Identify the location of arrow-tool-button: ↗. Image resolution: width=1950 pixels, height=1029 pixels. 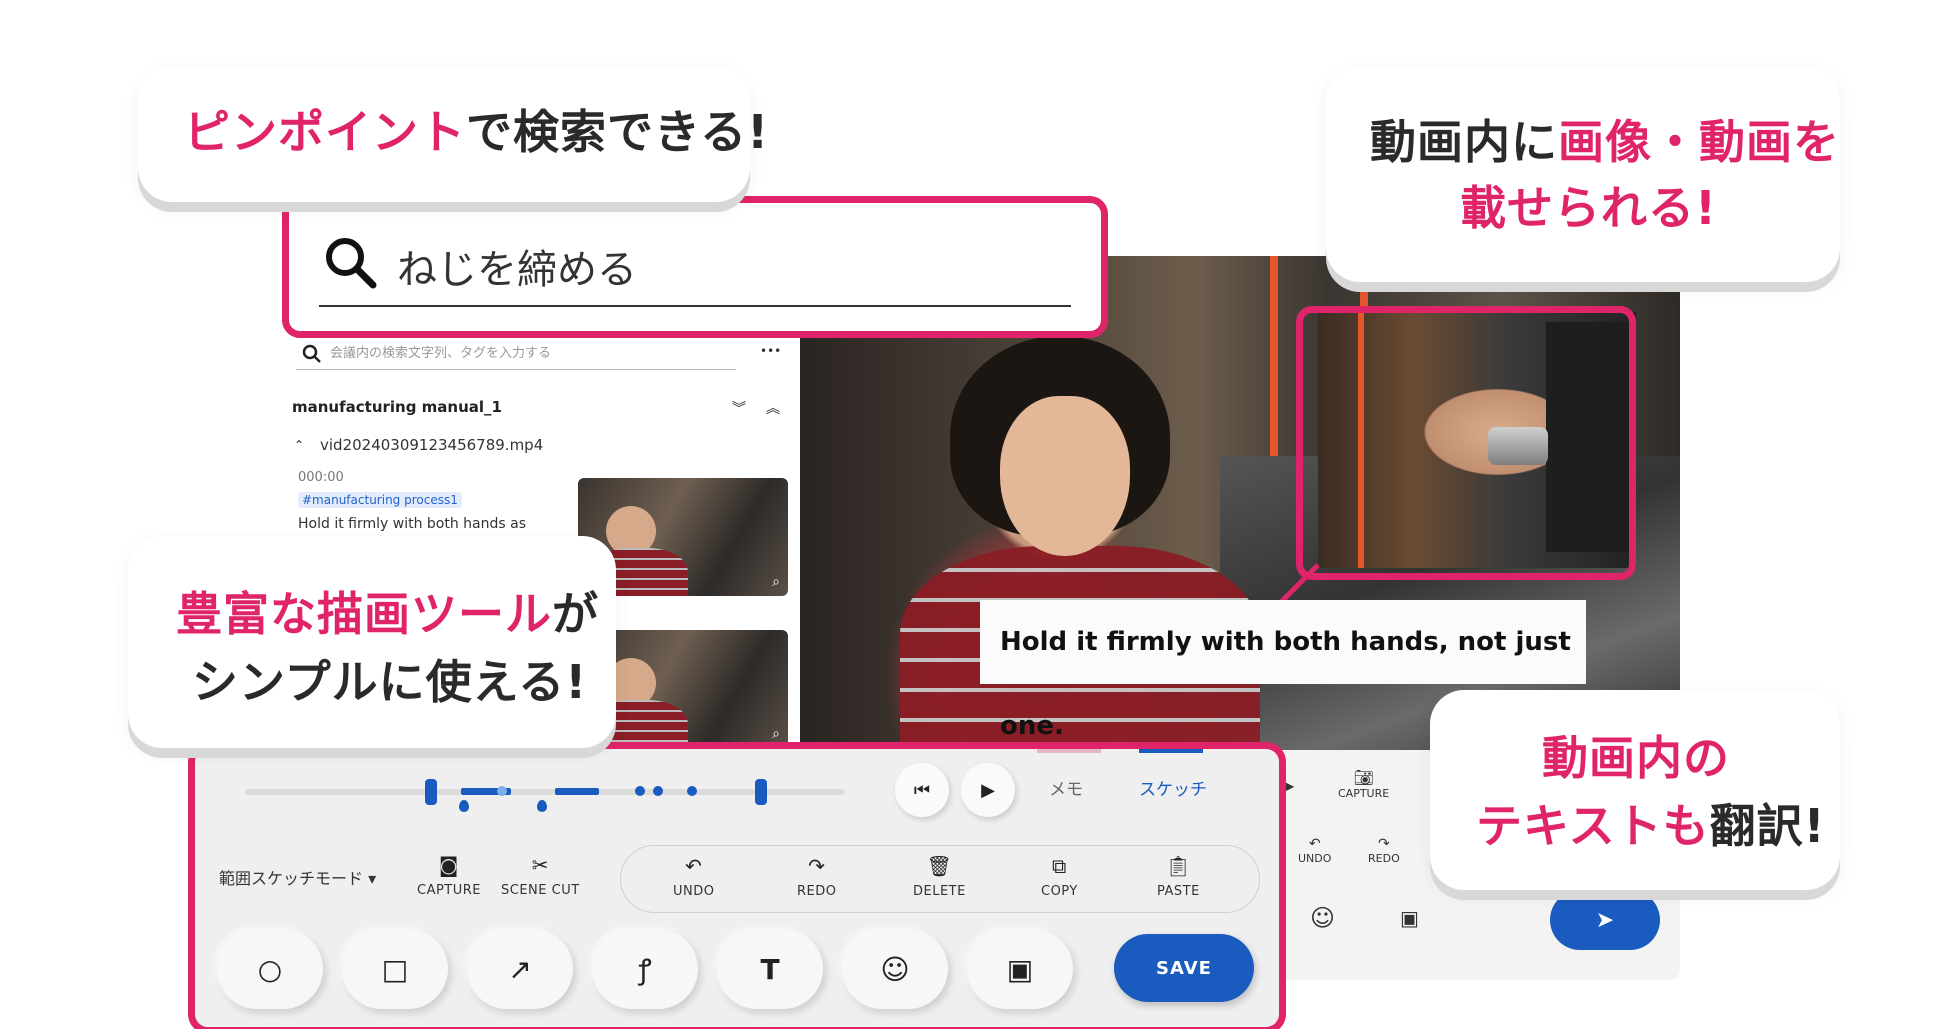
(520, 969).